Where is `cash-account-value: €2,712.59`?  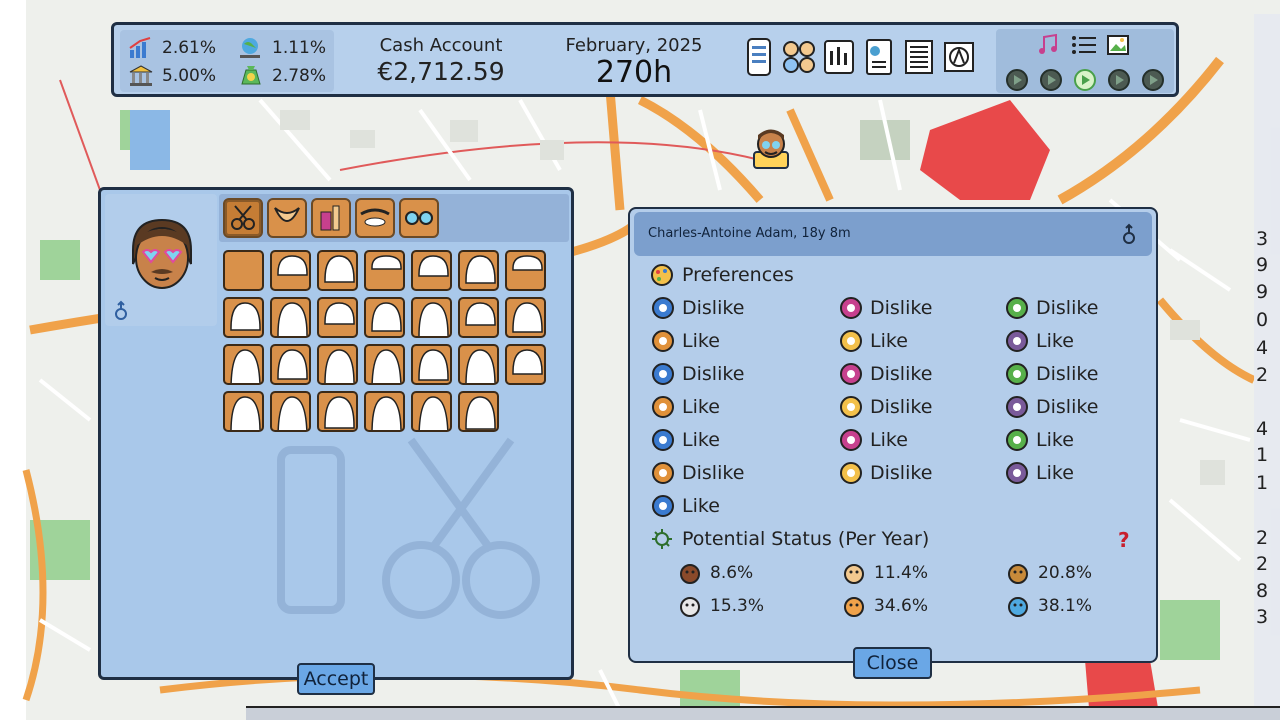
cash-account-value: €2,712.59 is located at coordinates (441, 71).